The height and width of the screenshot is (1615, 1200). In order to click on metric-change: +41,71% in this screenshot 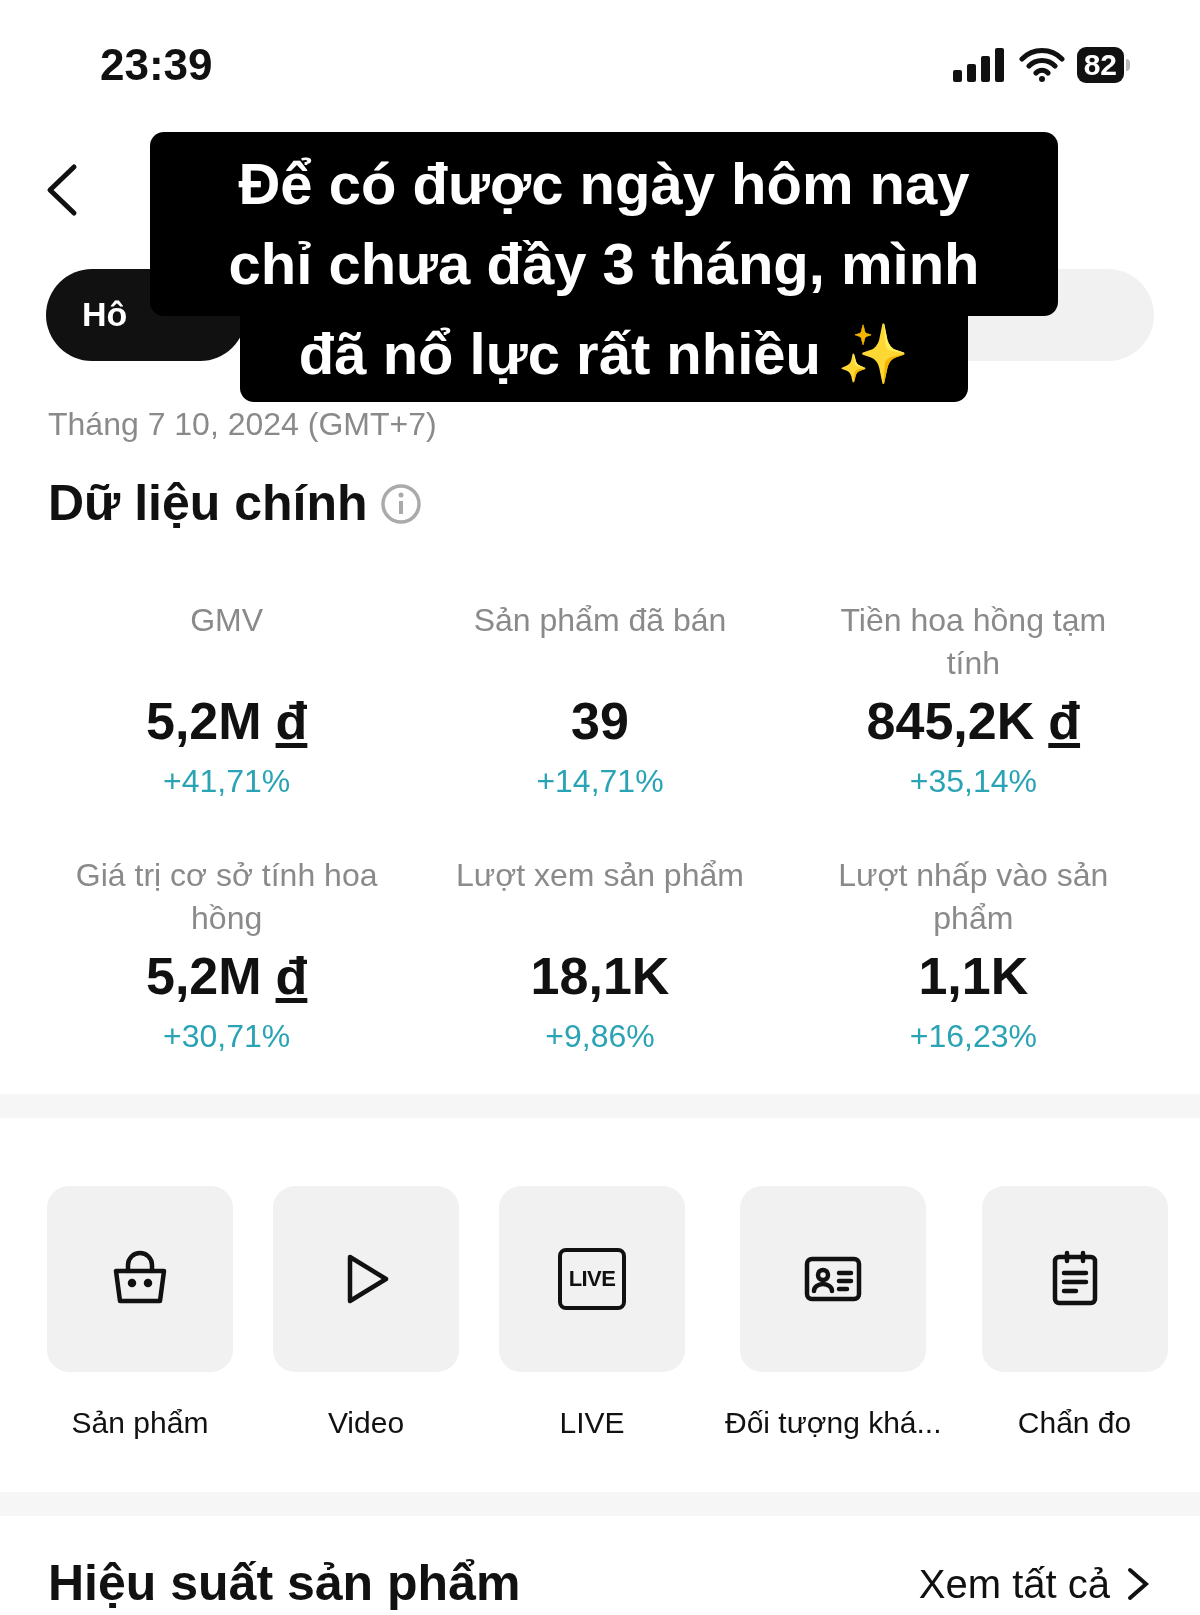, I will do `click(227, 781)`.